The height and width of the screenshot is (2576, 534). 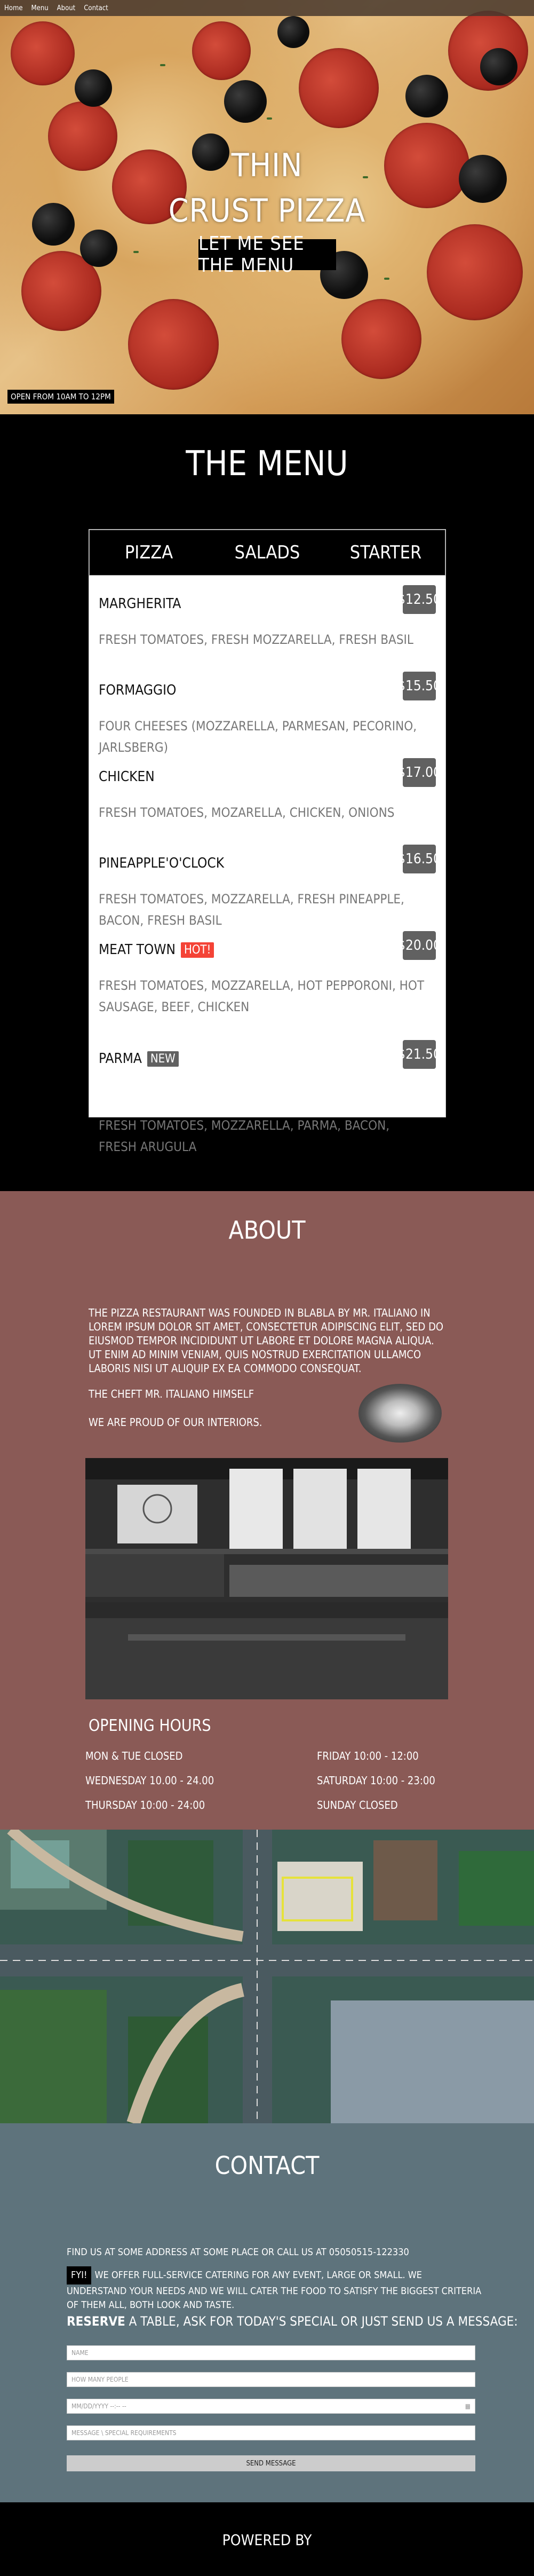 I want to click on aerial-city-art, so click(x=267, y=1977).